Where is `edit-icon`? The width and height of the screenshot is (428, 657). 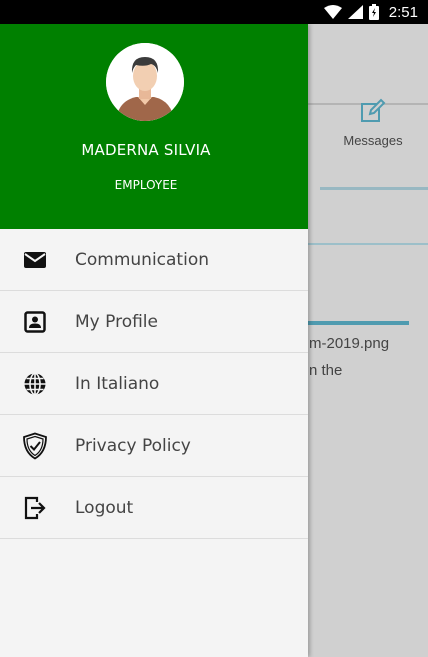 edit-icon is located at coordinates (373, 110).